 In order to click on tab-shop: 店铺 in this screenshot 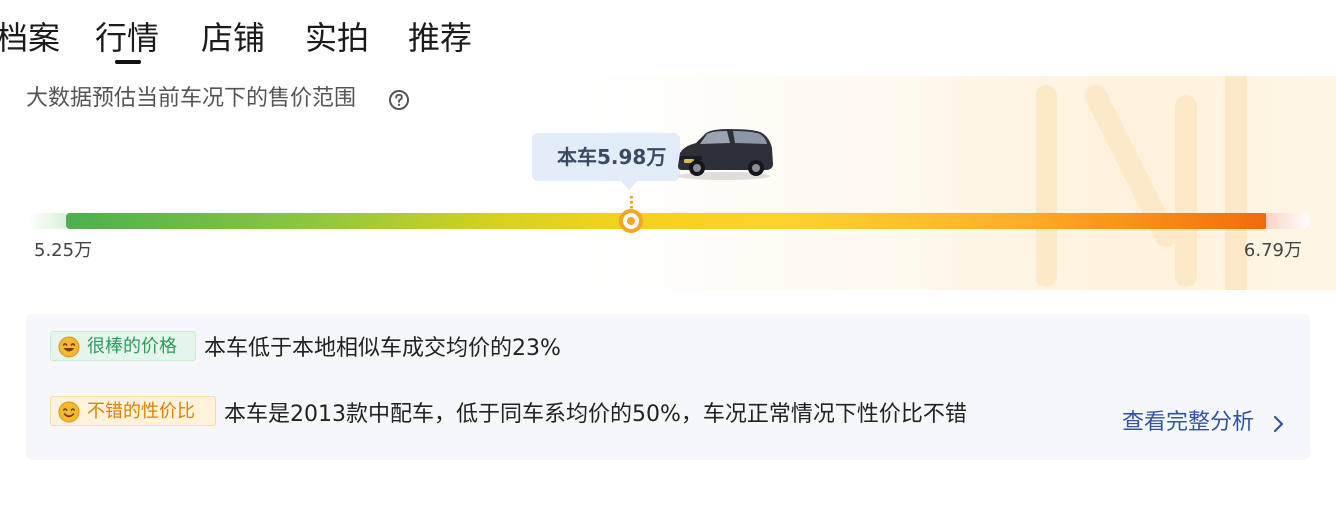, I will do `click(233, 38)`.